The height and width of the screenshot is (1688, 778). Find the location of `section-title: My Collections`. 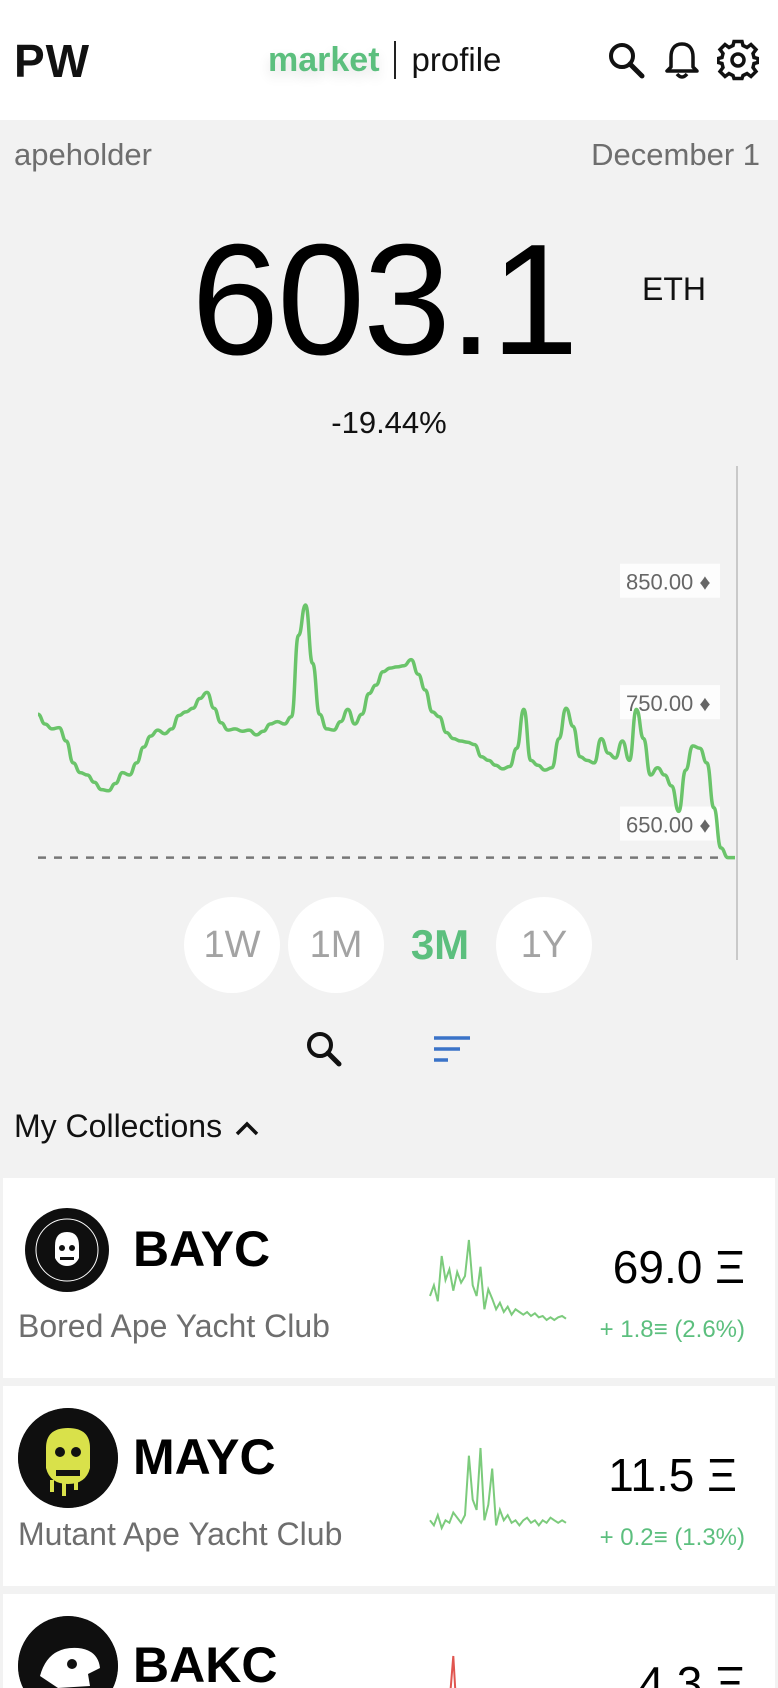

section-title: My Collections is located at coordinates (118, 1126).